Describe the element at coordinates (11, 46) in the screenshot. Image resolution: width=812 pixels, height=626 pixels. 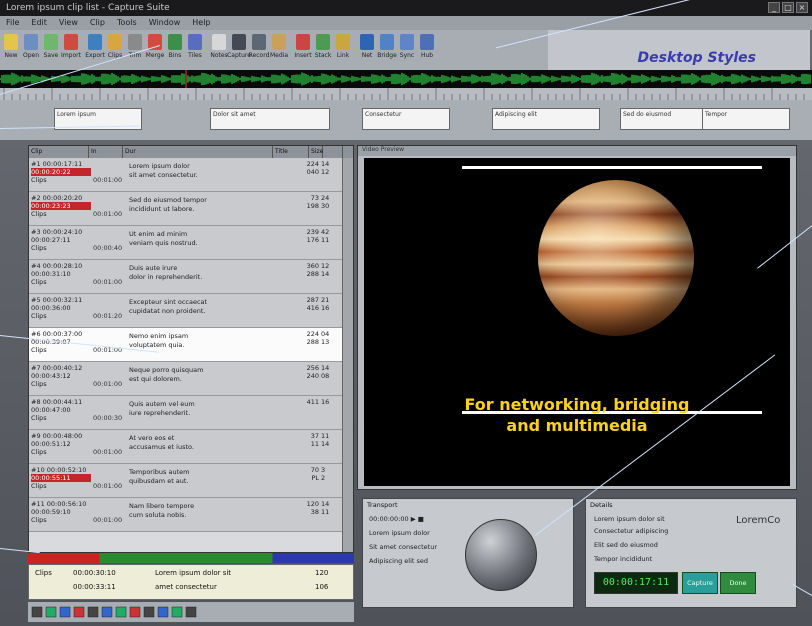
I see `toolbar-button-new: New` at that location.